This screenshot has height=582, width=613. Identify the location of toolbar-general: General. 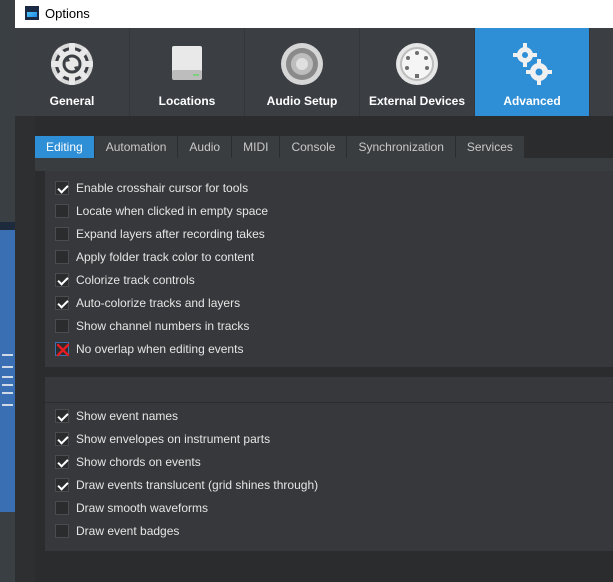
(72, 72).